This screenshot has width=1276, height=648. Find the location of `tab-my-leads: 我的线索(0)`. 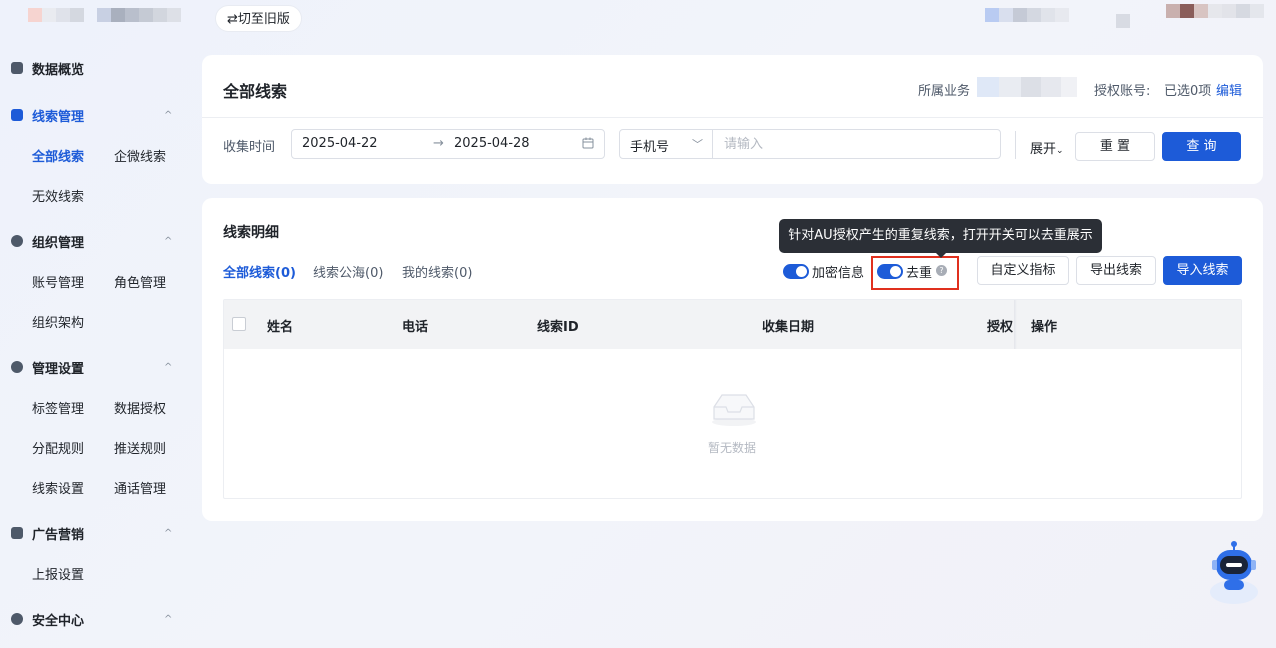

tab-my-leads: 我的线索(0) is located at coordinates (437, 271).